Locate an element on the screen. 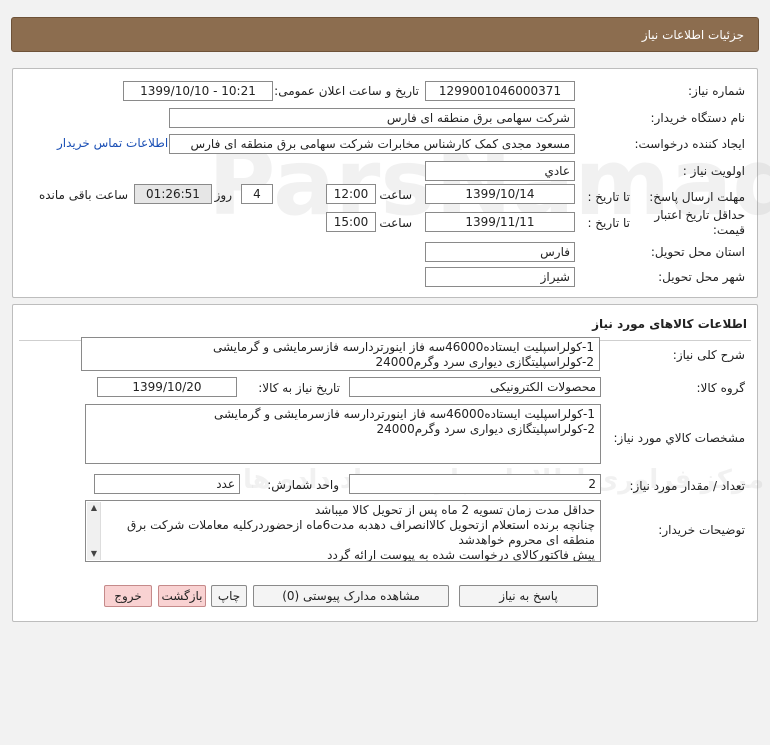 The width and height of the screenshot is (770, 745). validity-time-field: 15:00 is located at coordinates (351, 222).